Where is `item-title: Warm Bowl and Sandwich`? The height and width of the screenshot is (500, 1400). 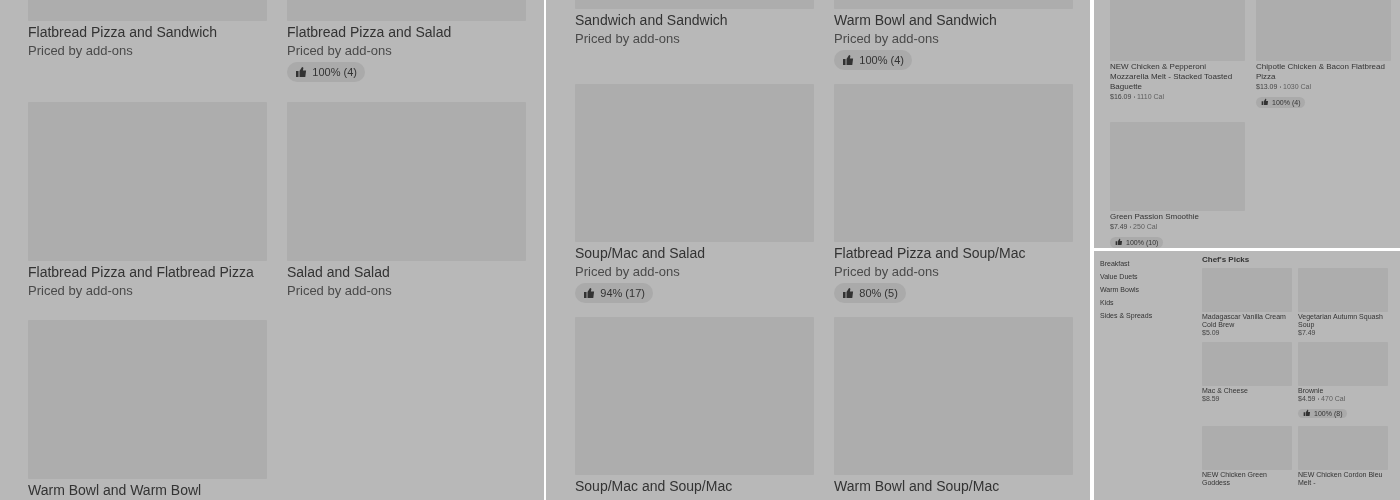 item-title: Warm Bowl and Sandwich is located at coordinates (916, 20).